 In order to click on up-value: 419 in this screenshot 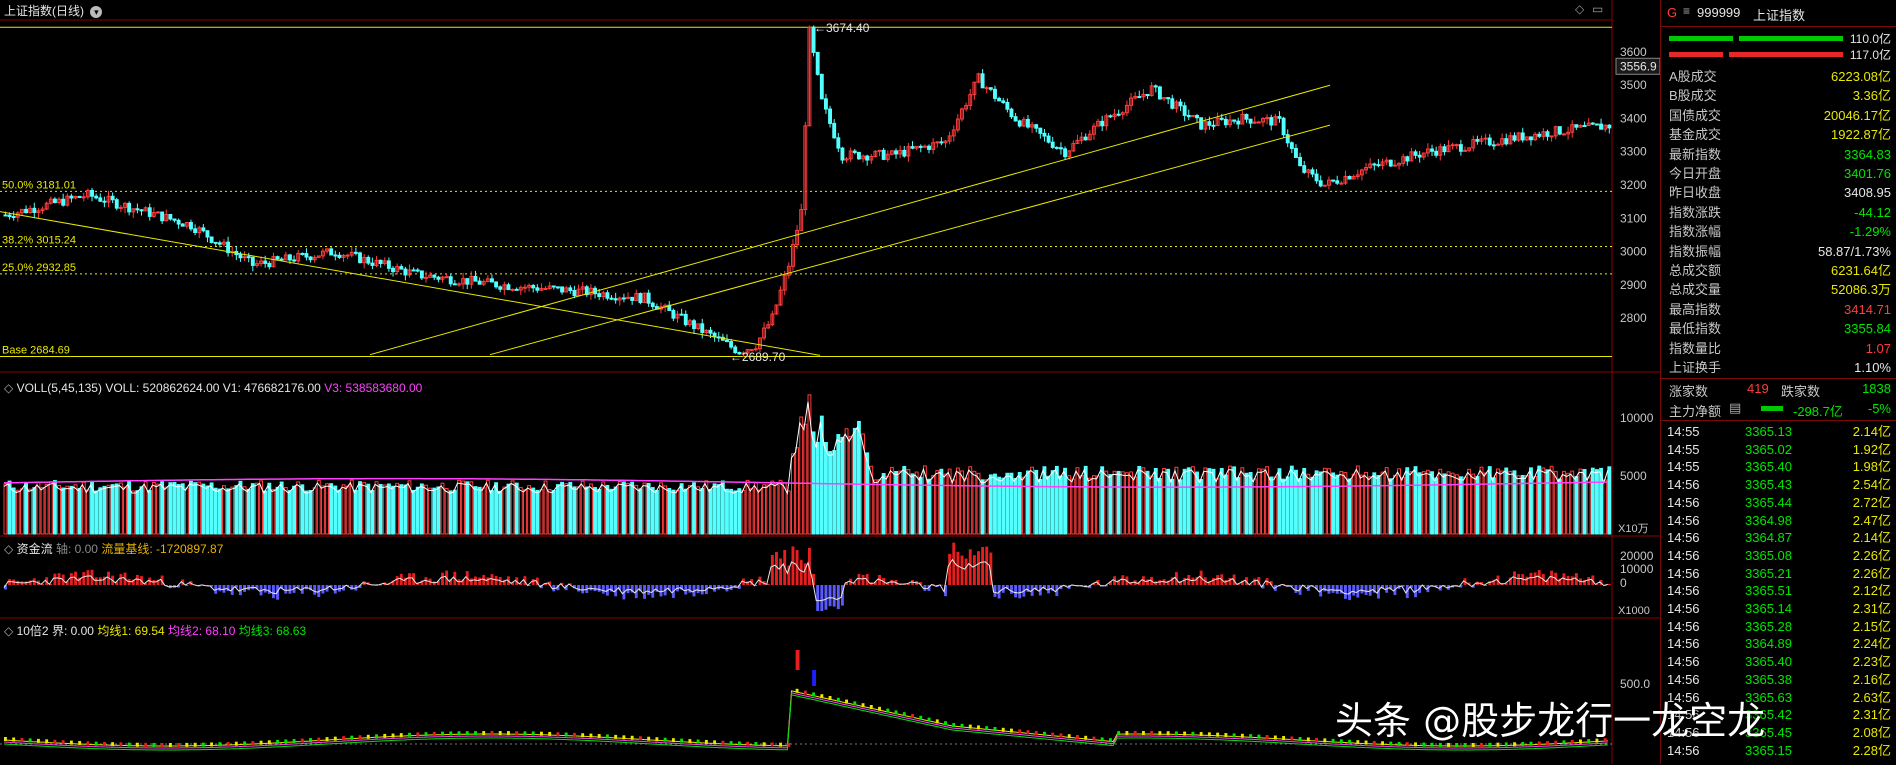, I will do `click(1758, 388)`.